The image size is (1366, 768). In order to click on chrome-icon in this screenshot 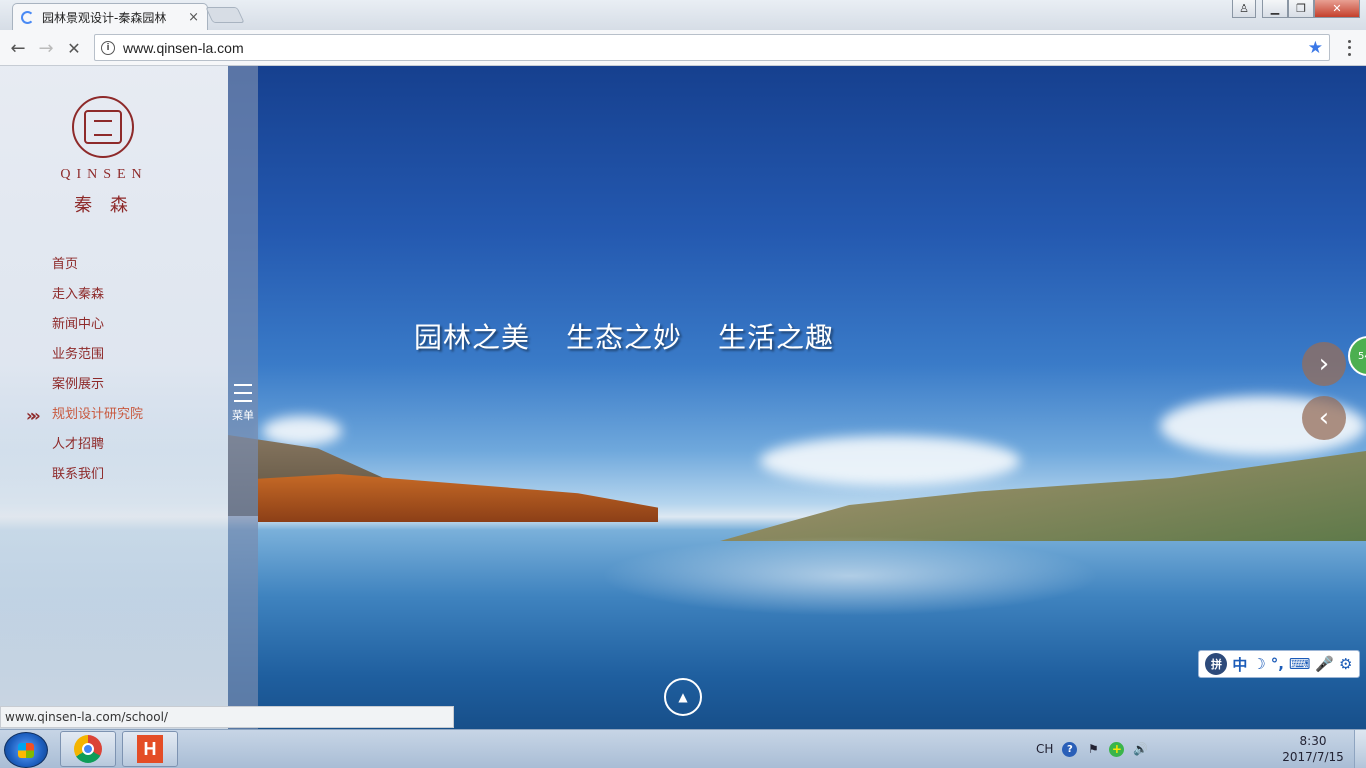, I will do `click(88, 749)`.